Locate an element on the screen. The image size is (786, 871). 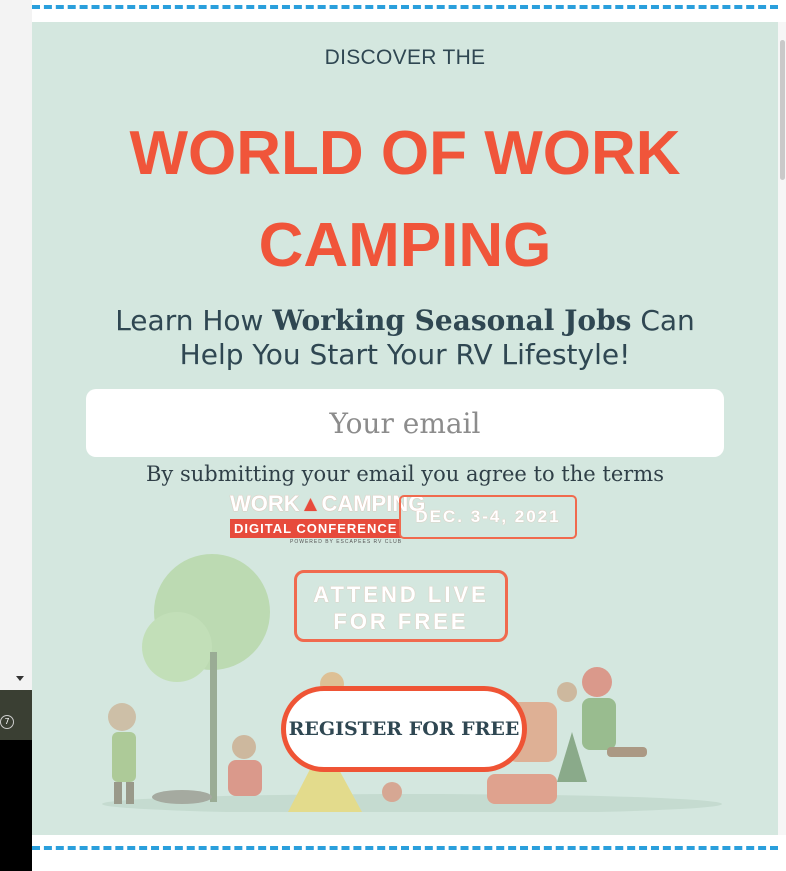
terms-link: terms is located at coordinates (633, 474).